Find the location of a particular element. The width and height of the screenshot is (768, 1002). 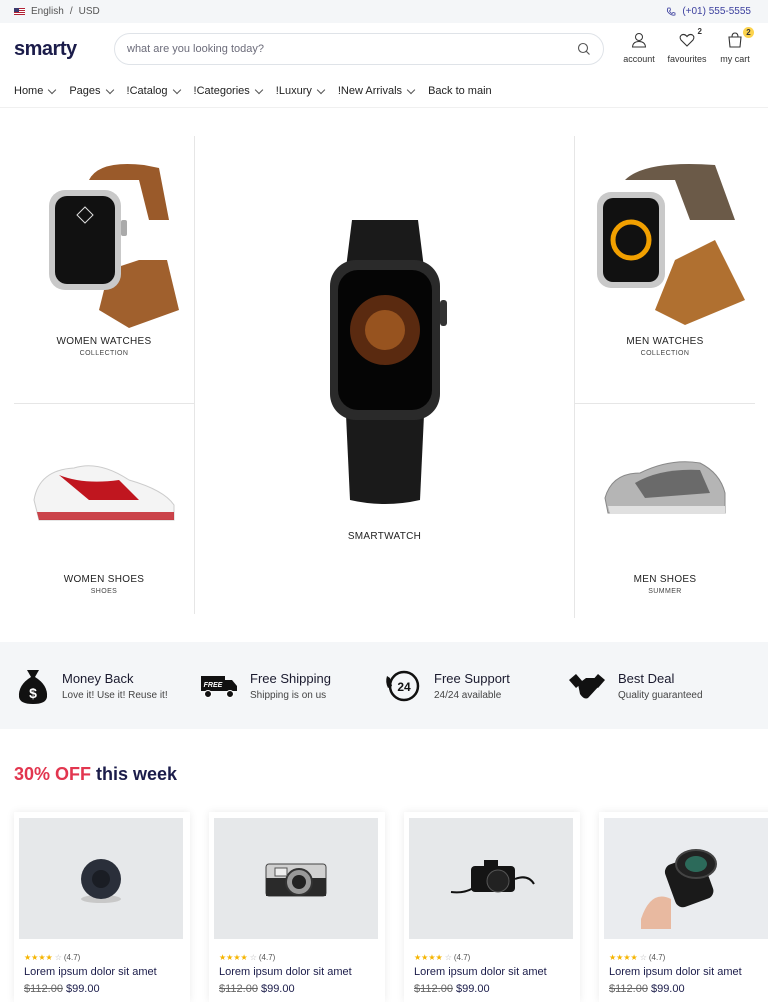

header: smarty account 2 favourites 2 my cart is located at coordinates (384, 49).